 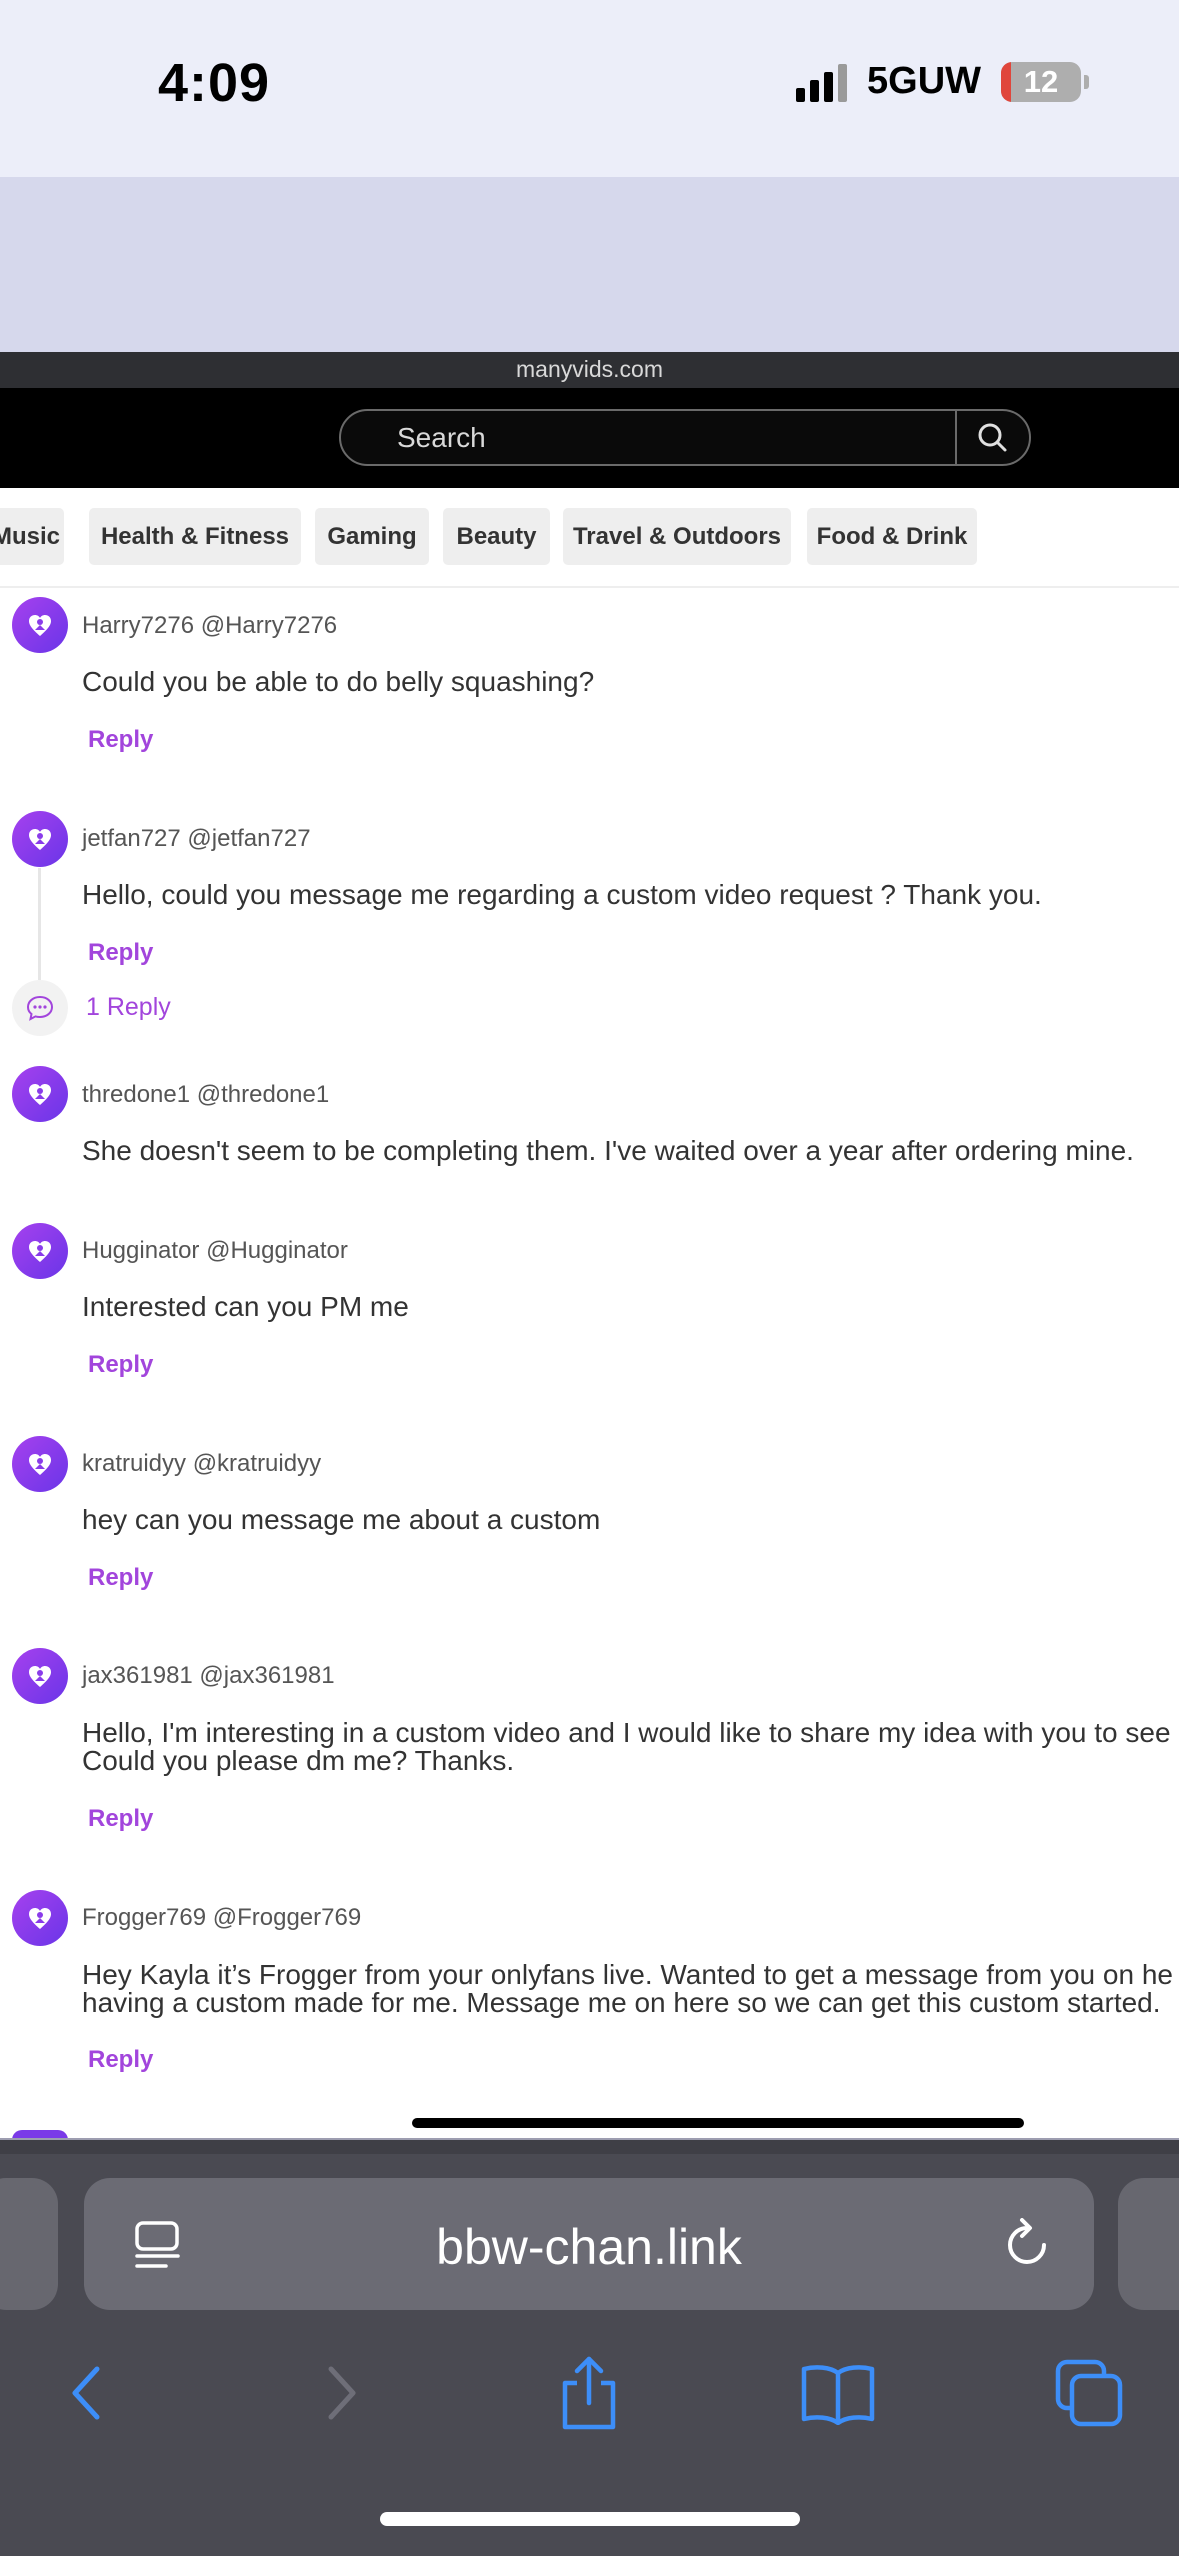 I want to click on reload-icon, so click(x=1027, y=2241).